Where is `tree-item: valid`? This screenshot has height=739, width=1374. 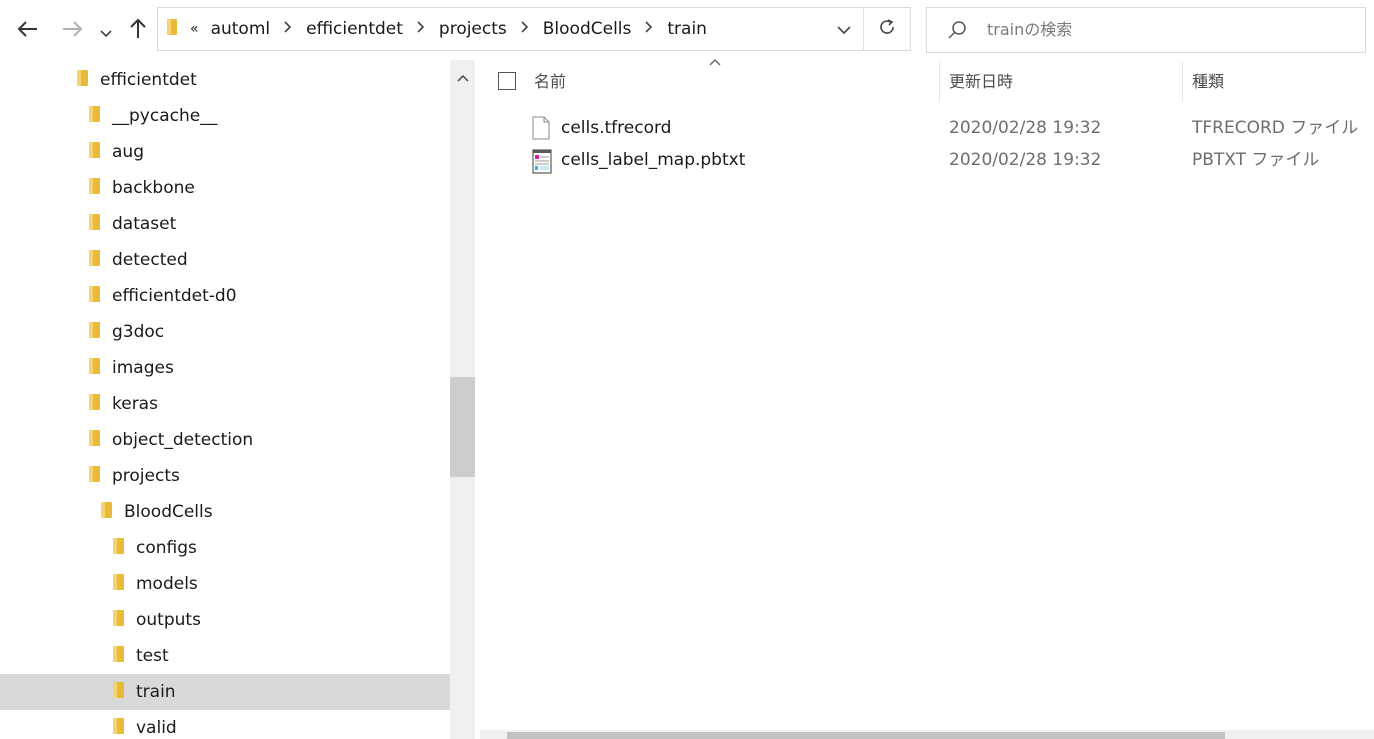 tree-item: valid is located at coordinates (143, 724).